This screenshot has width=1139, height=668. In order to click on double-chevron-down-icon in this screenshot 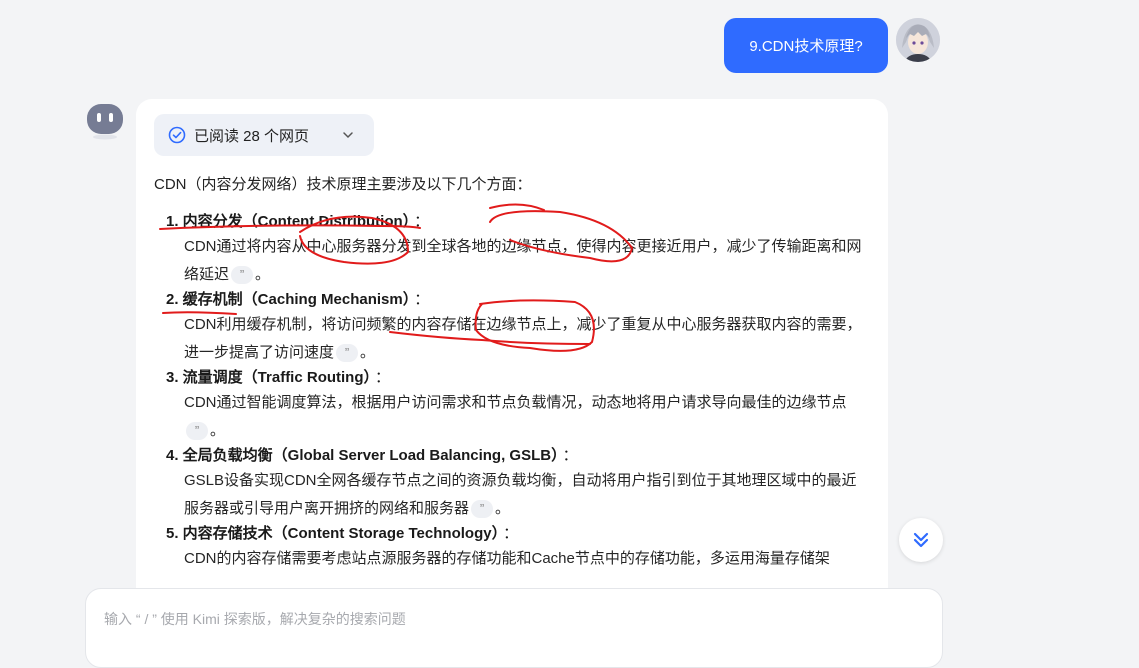, I will do `click(921, 540)`.